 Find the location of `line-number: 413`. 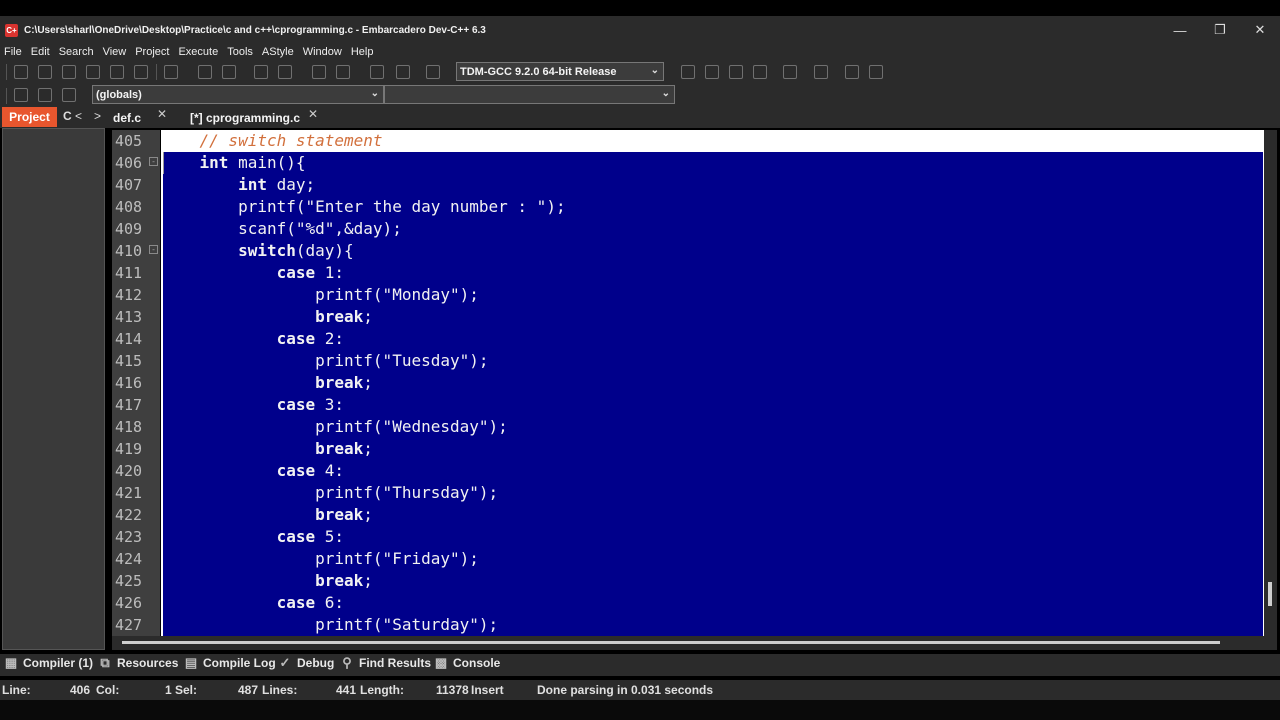

line-number: 413 is located at coordinates (136, 317).